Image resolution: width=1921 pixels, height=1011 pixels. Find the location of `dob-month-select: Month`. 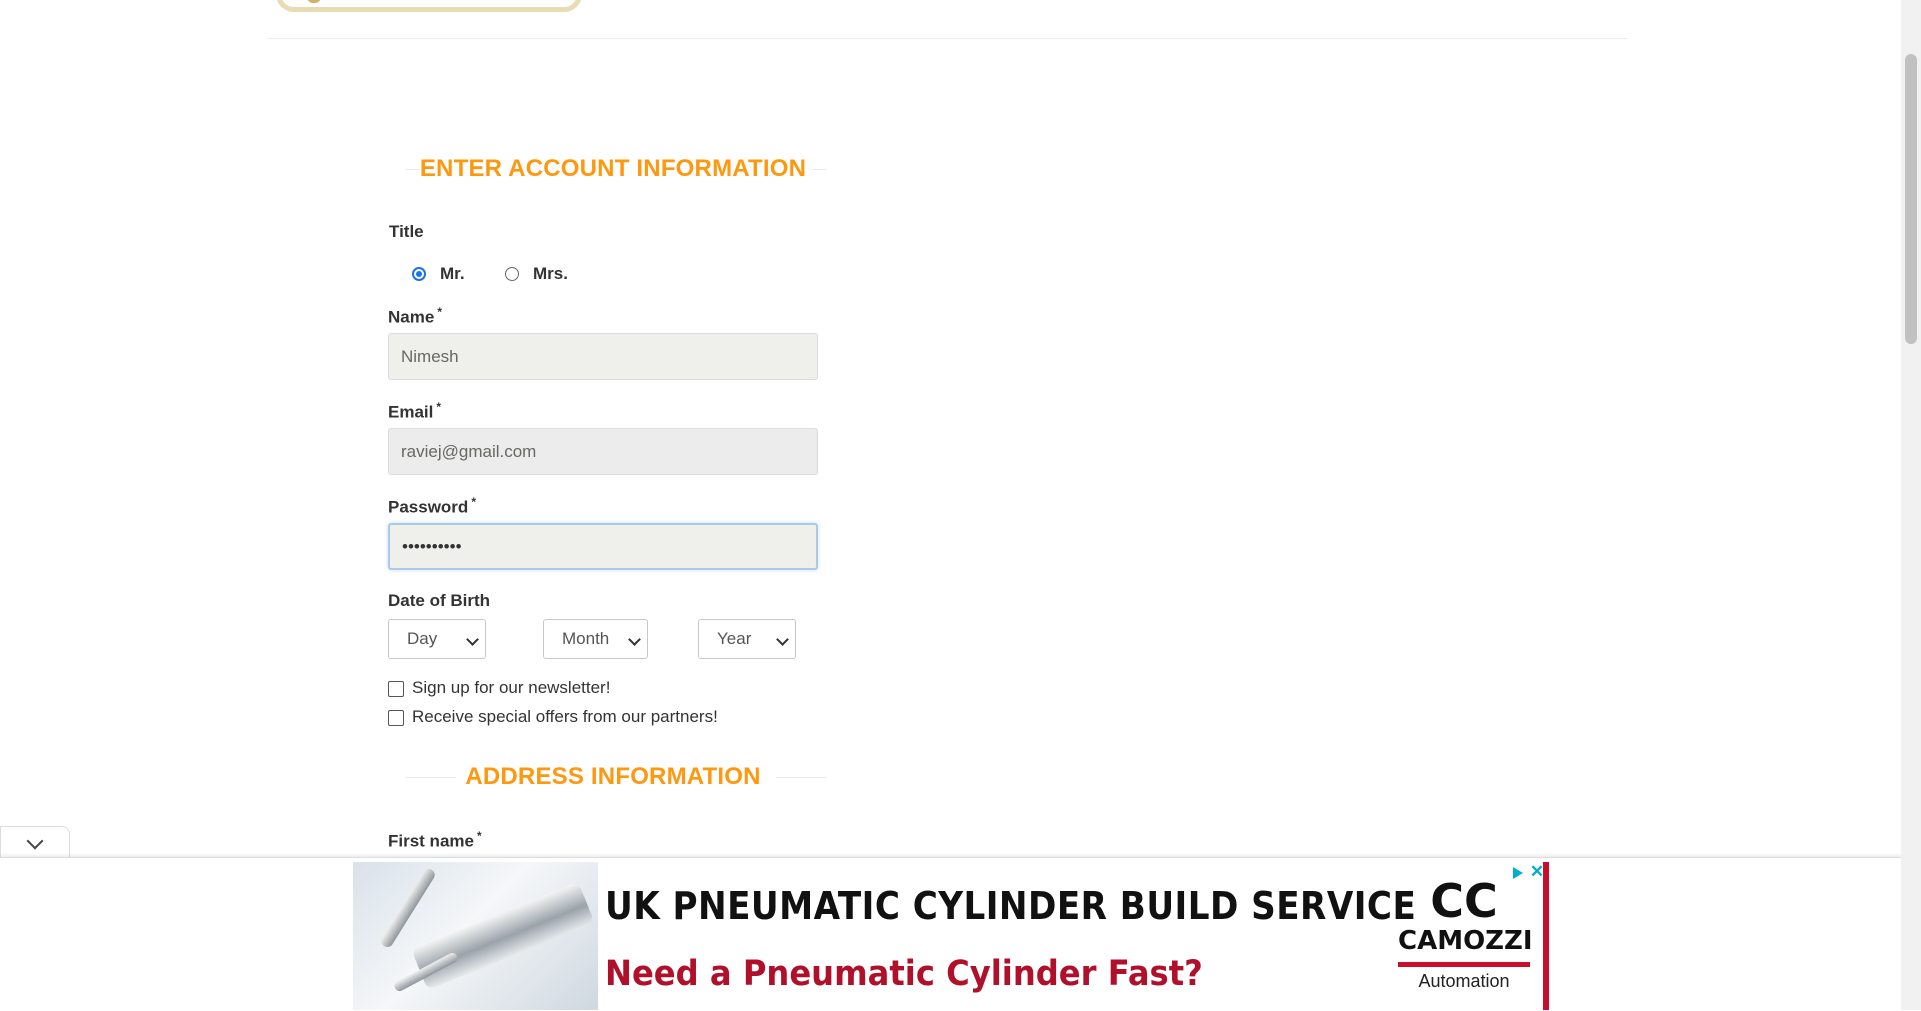

dob-month-select: Month is located at coordinates (595, 639).